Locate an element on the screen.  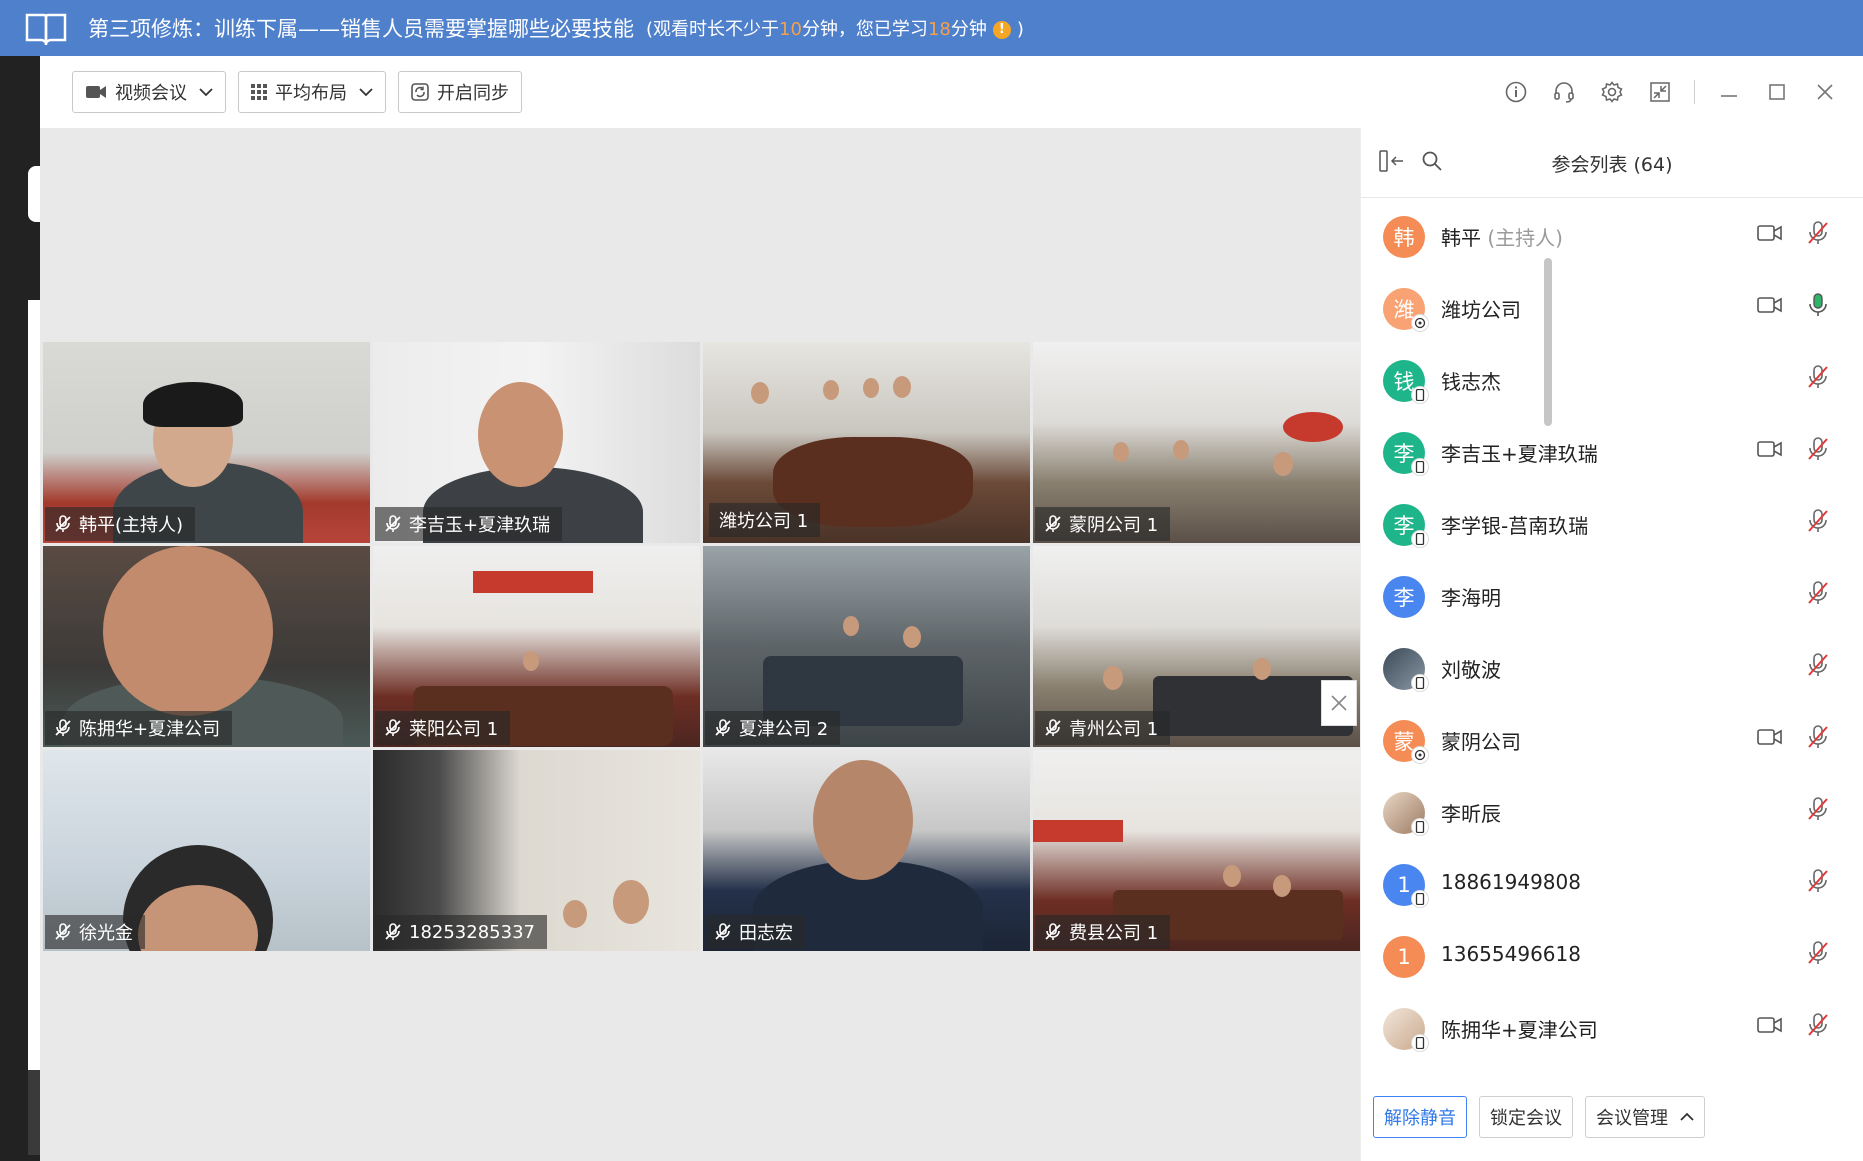
video-tile: 韩平(主持人) is located at coordinates (206, 442).